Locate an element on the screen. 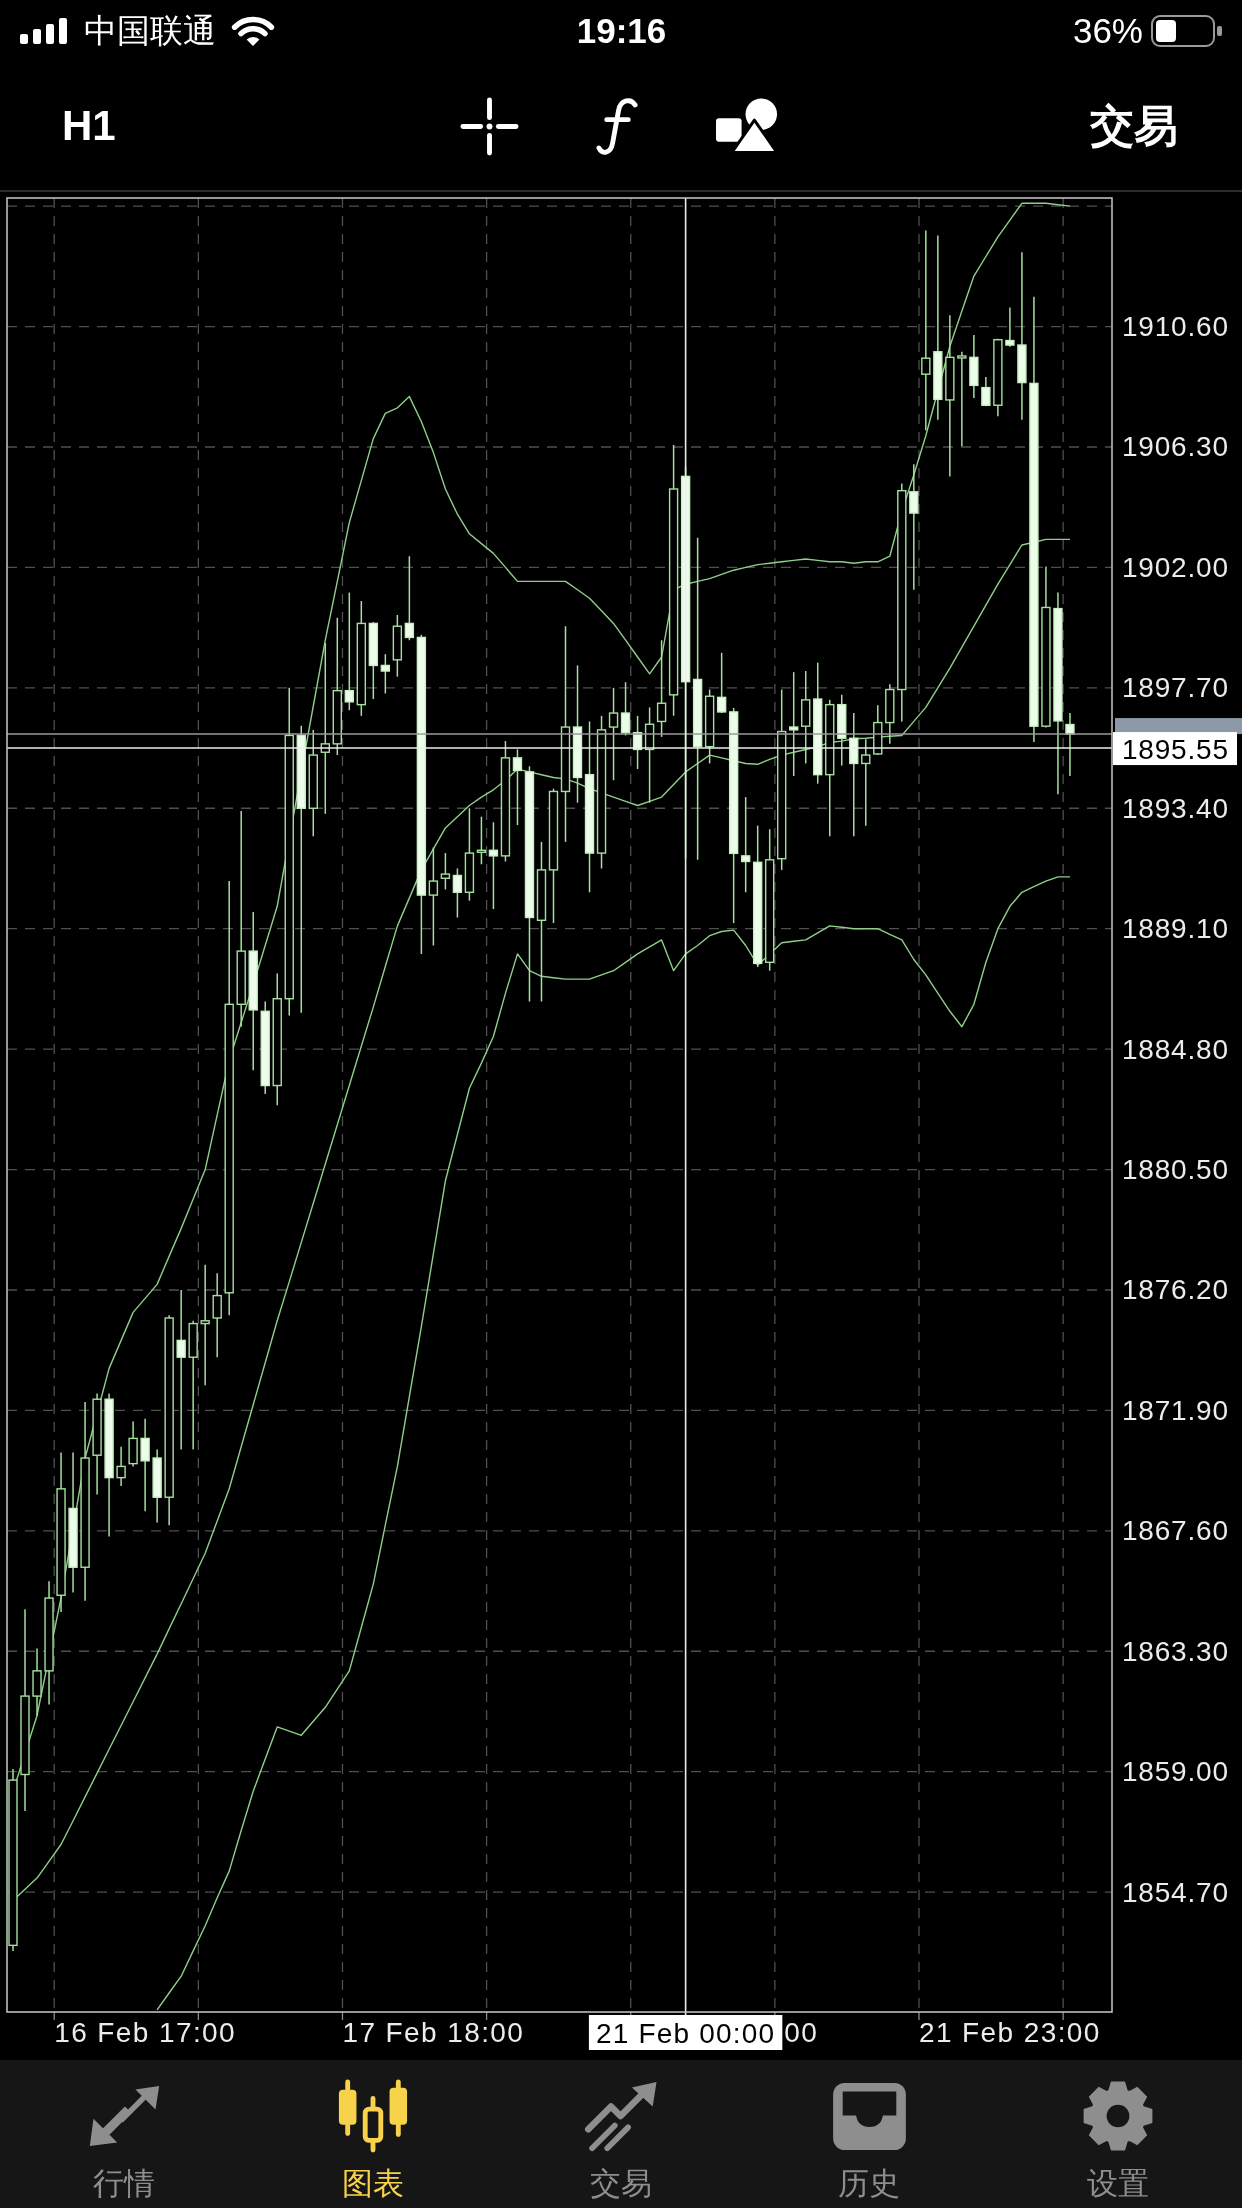  tab-bar-item: 设置 is located at coordinates (1117, 2134).